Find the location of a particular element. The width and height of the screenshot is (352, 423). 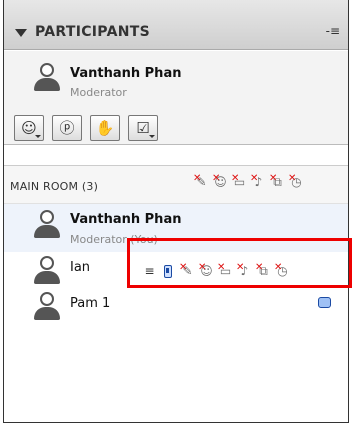

participant-name: Ian is located at coordinates (80, 267).